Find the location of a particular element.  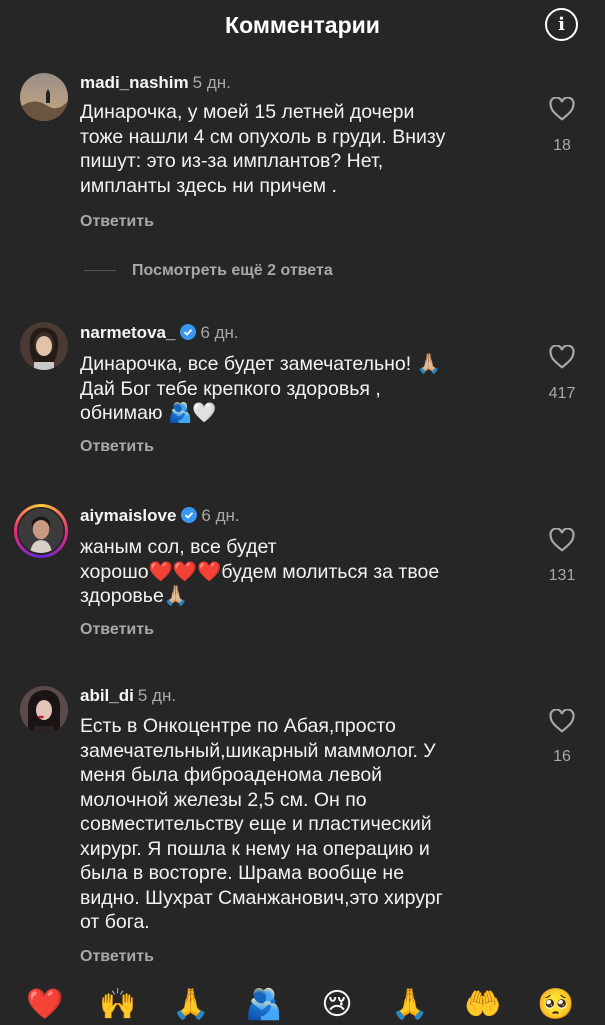

emoji-pleading-button: 🥺 is located at coordinates (556, 1005).